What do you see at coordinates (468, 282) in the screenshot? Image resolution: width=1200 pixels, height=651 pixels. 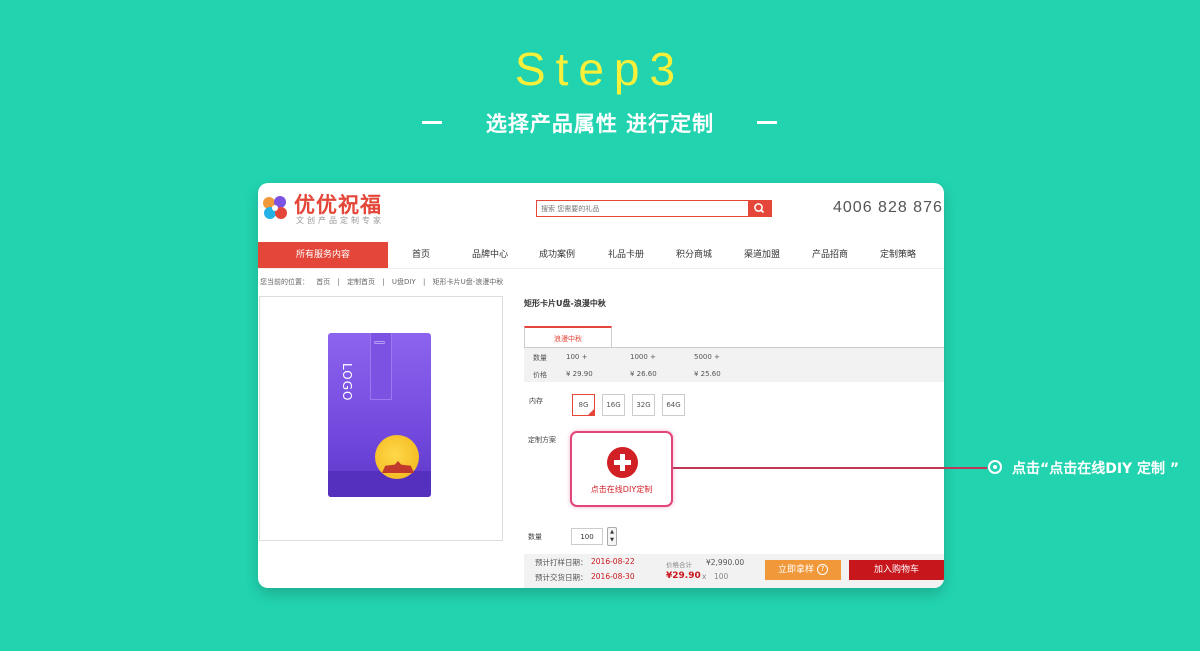 I see `breadcrumb-current: 矩形卡片U盘-浪漫中秋` at bounding box center [468, 282].